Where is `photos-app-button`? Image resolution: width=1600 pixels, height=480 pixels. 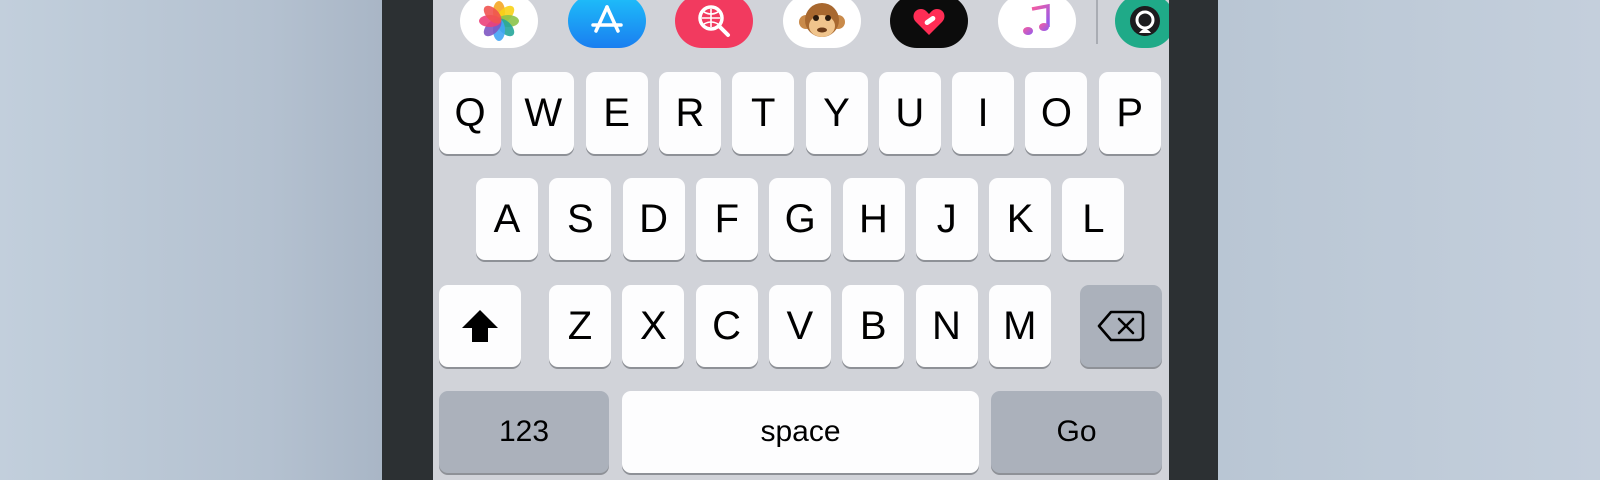
photos-app-button is located at coordinates (499, 24).